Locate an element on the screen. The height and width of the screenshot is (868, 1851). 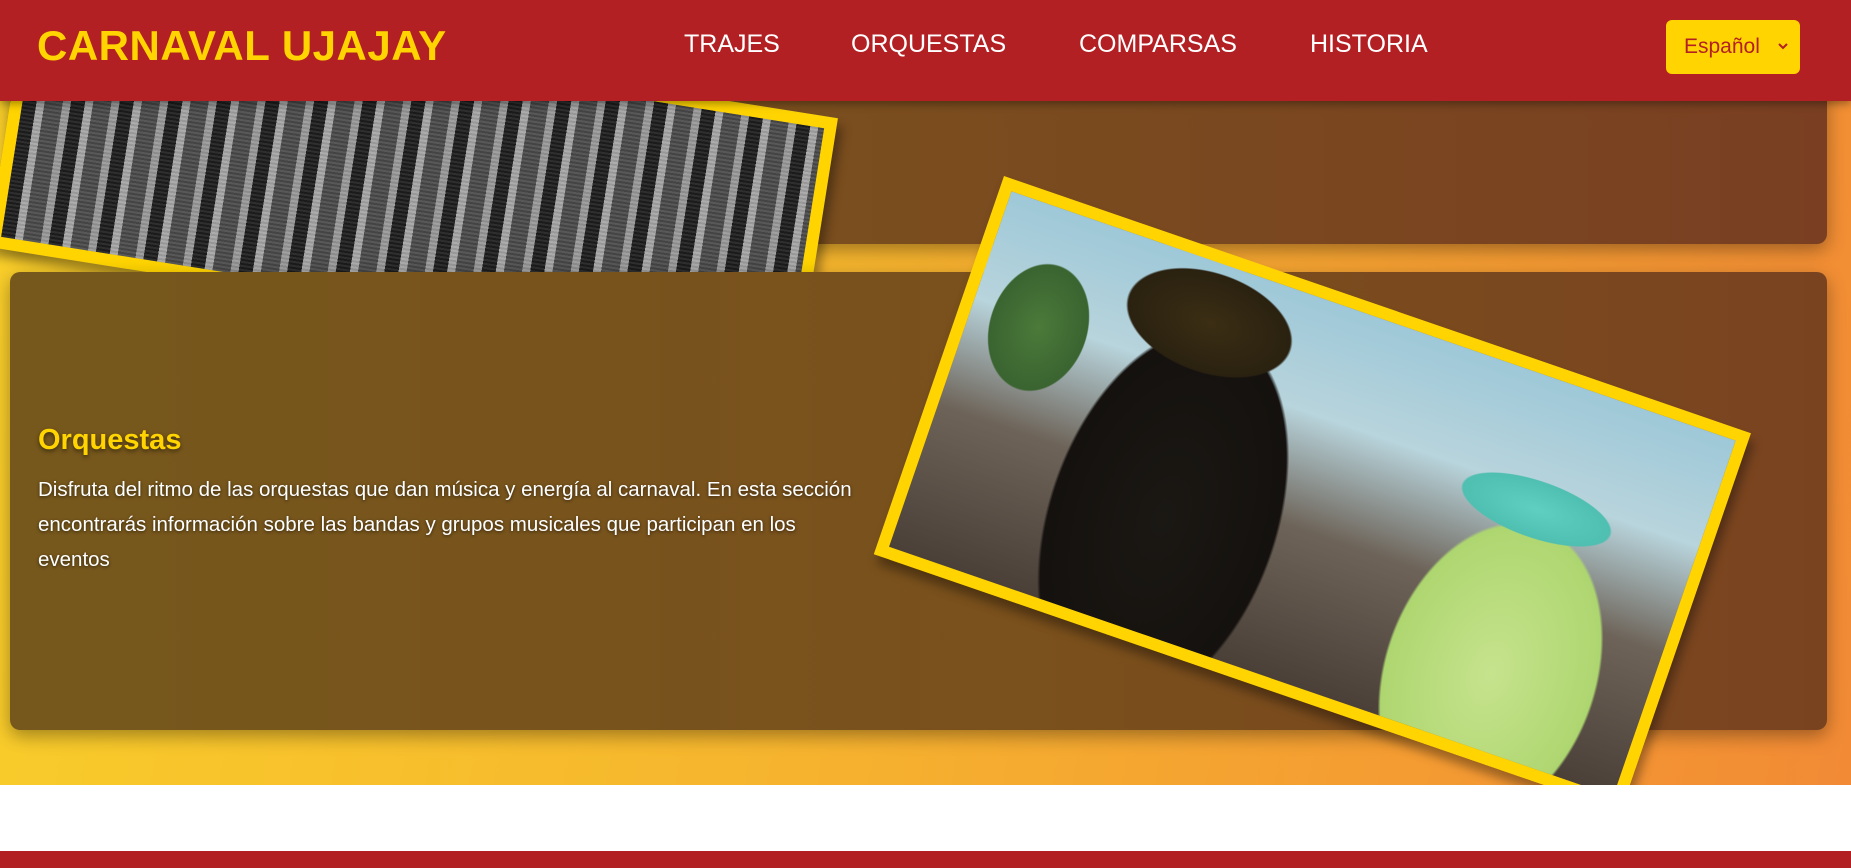
chevron-down-icon is located at coordinates (1783, 46).